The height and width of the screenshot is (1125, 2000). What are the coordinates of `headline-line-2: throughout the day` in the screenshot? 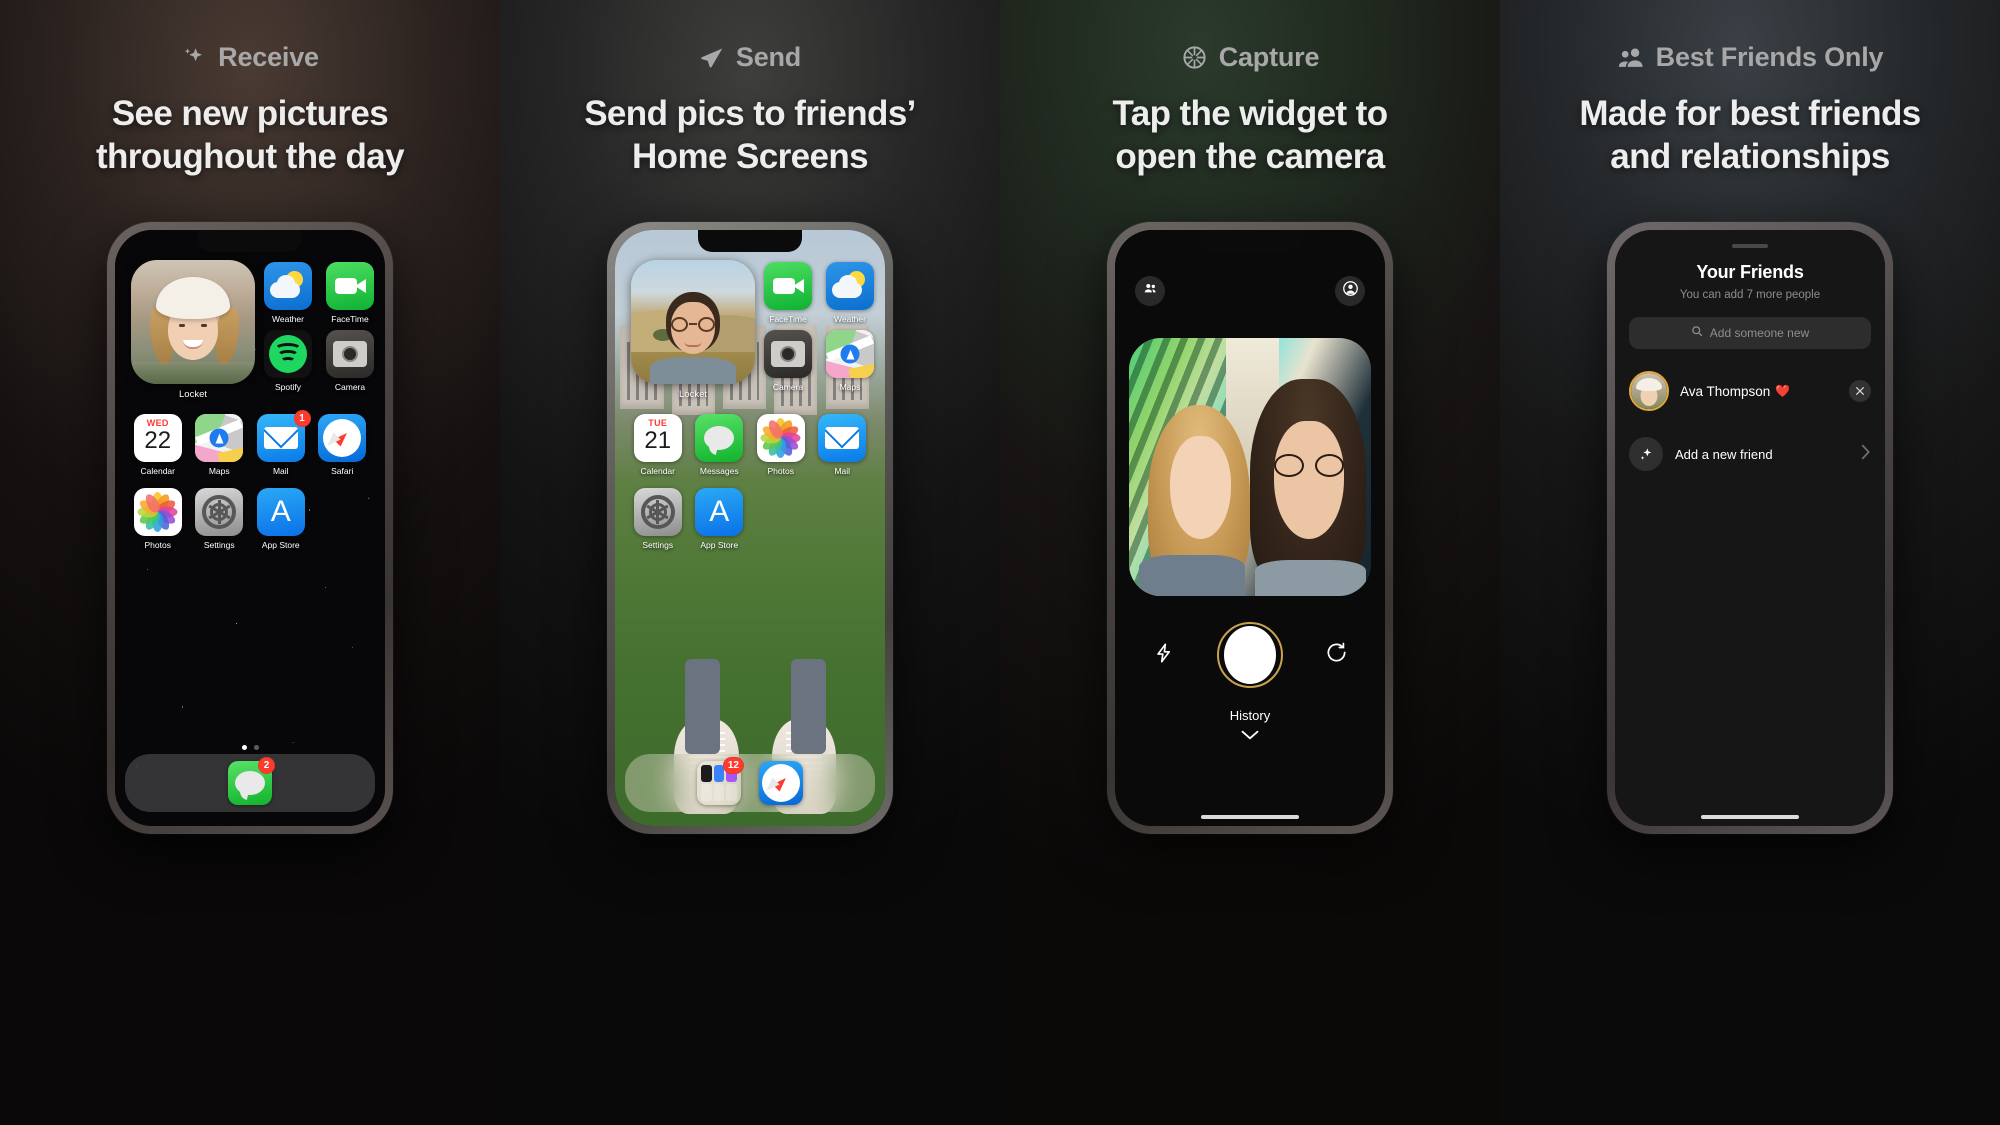 It's located at (250, 156).